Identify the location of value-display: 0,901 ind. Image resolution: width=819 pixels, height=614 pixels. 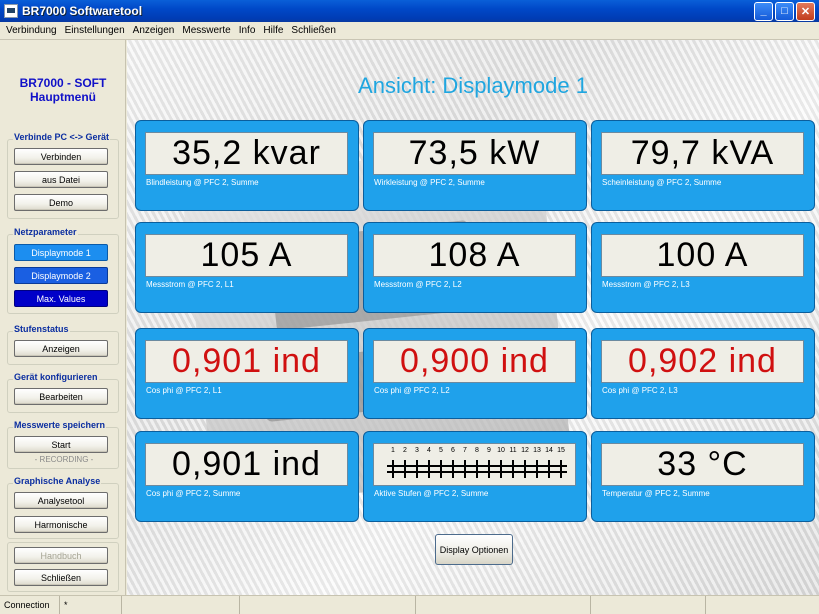
(246, 464).